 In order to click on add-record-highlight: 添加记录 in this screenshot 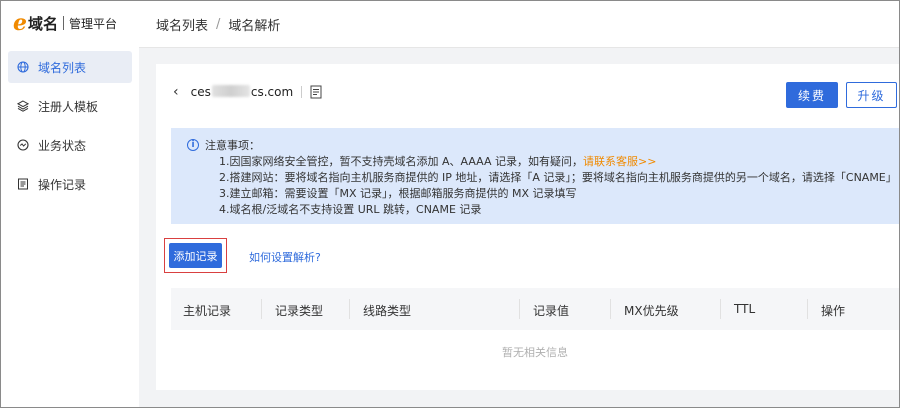, I will do `click(195, 255)`.